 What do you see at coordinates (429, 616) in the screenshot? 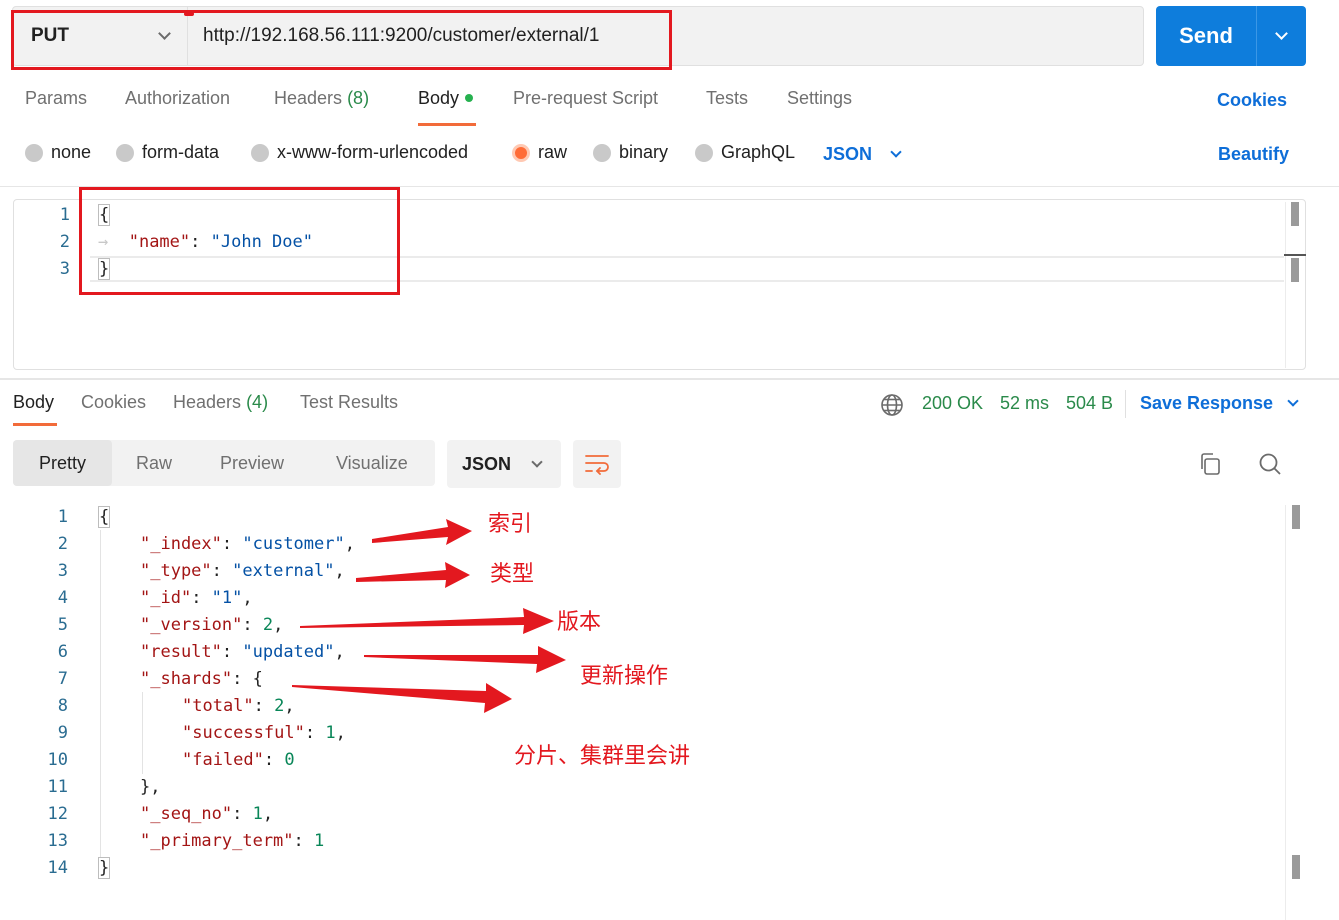
I see `annotation-arrows` at bounding box center [429, 616].